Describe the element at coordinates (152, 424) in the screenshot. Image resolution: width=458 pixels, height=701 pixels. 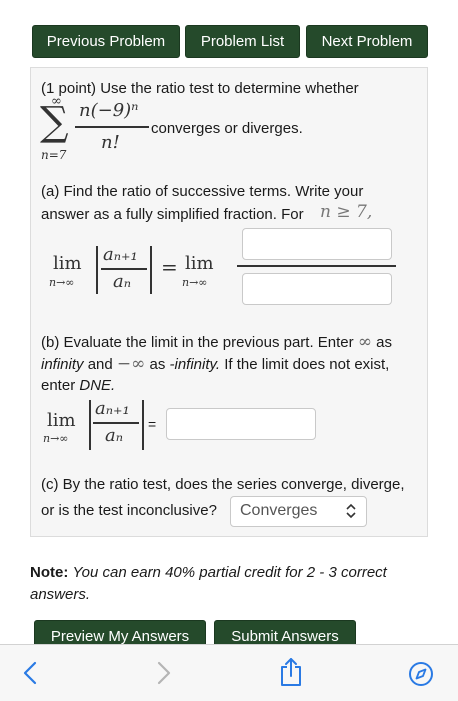
I see `part-b-equals: =` at that location.